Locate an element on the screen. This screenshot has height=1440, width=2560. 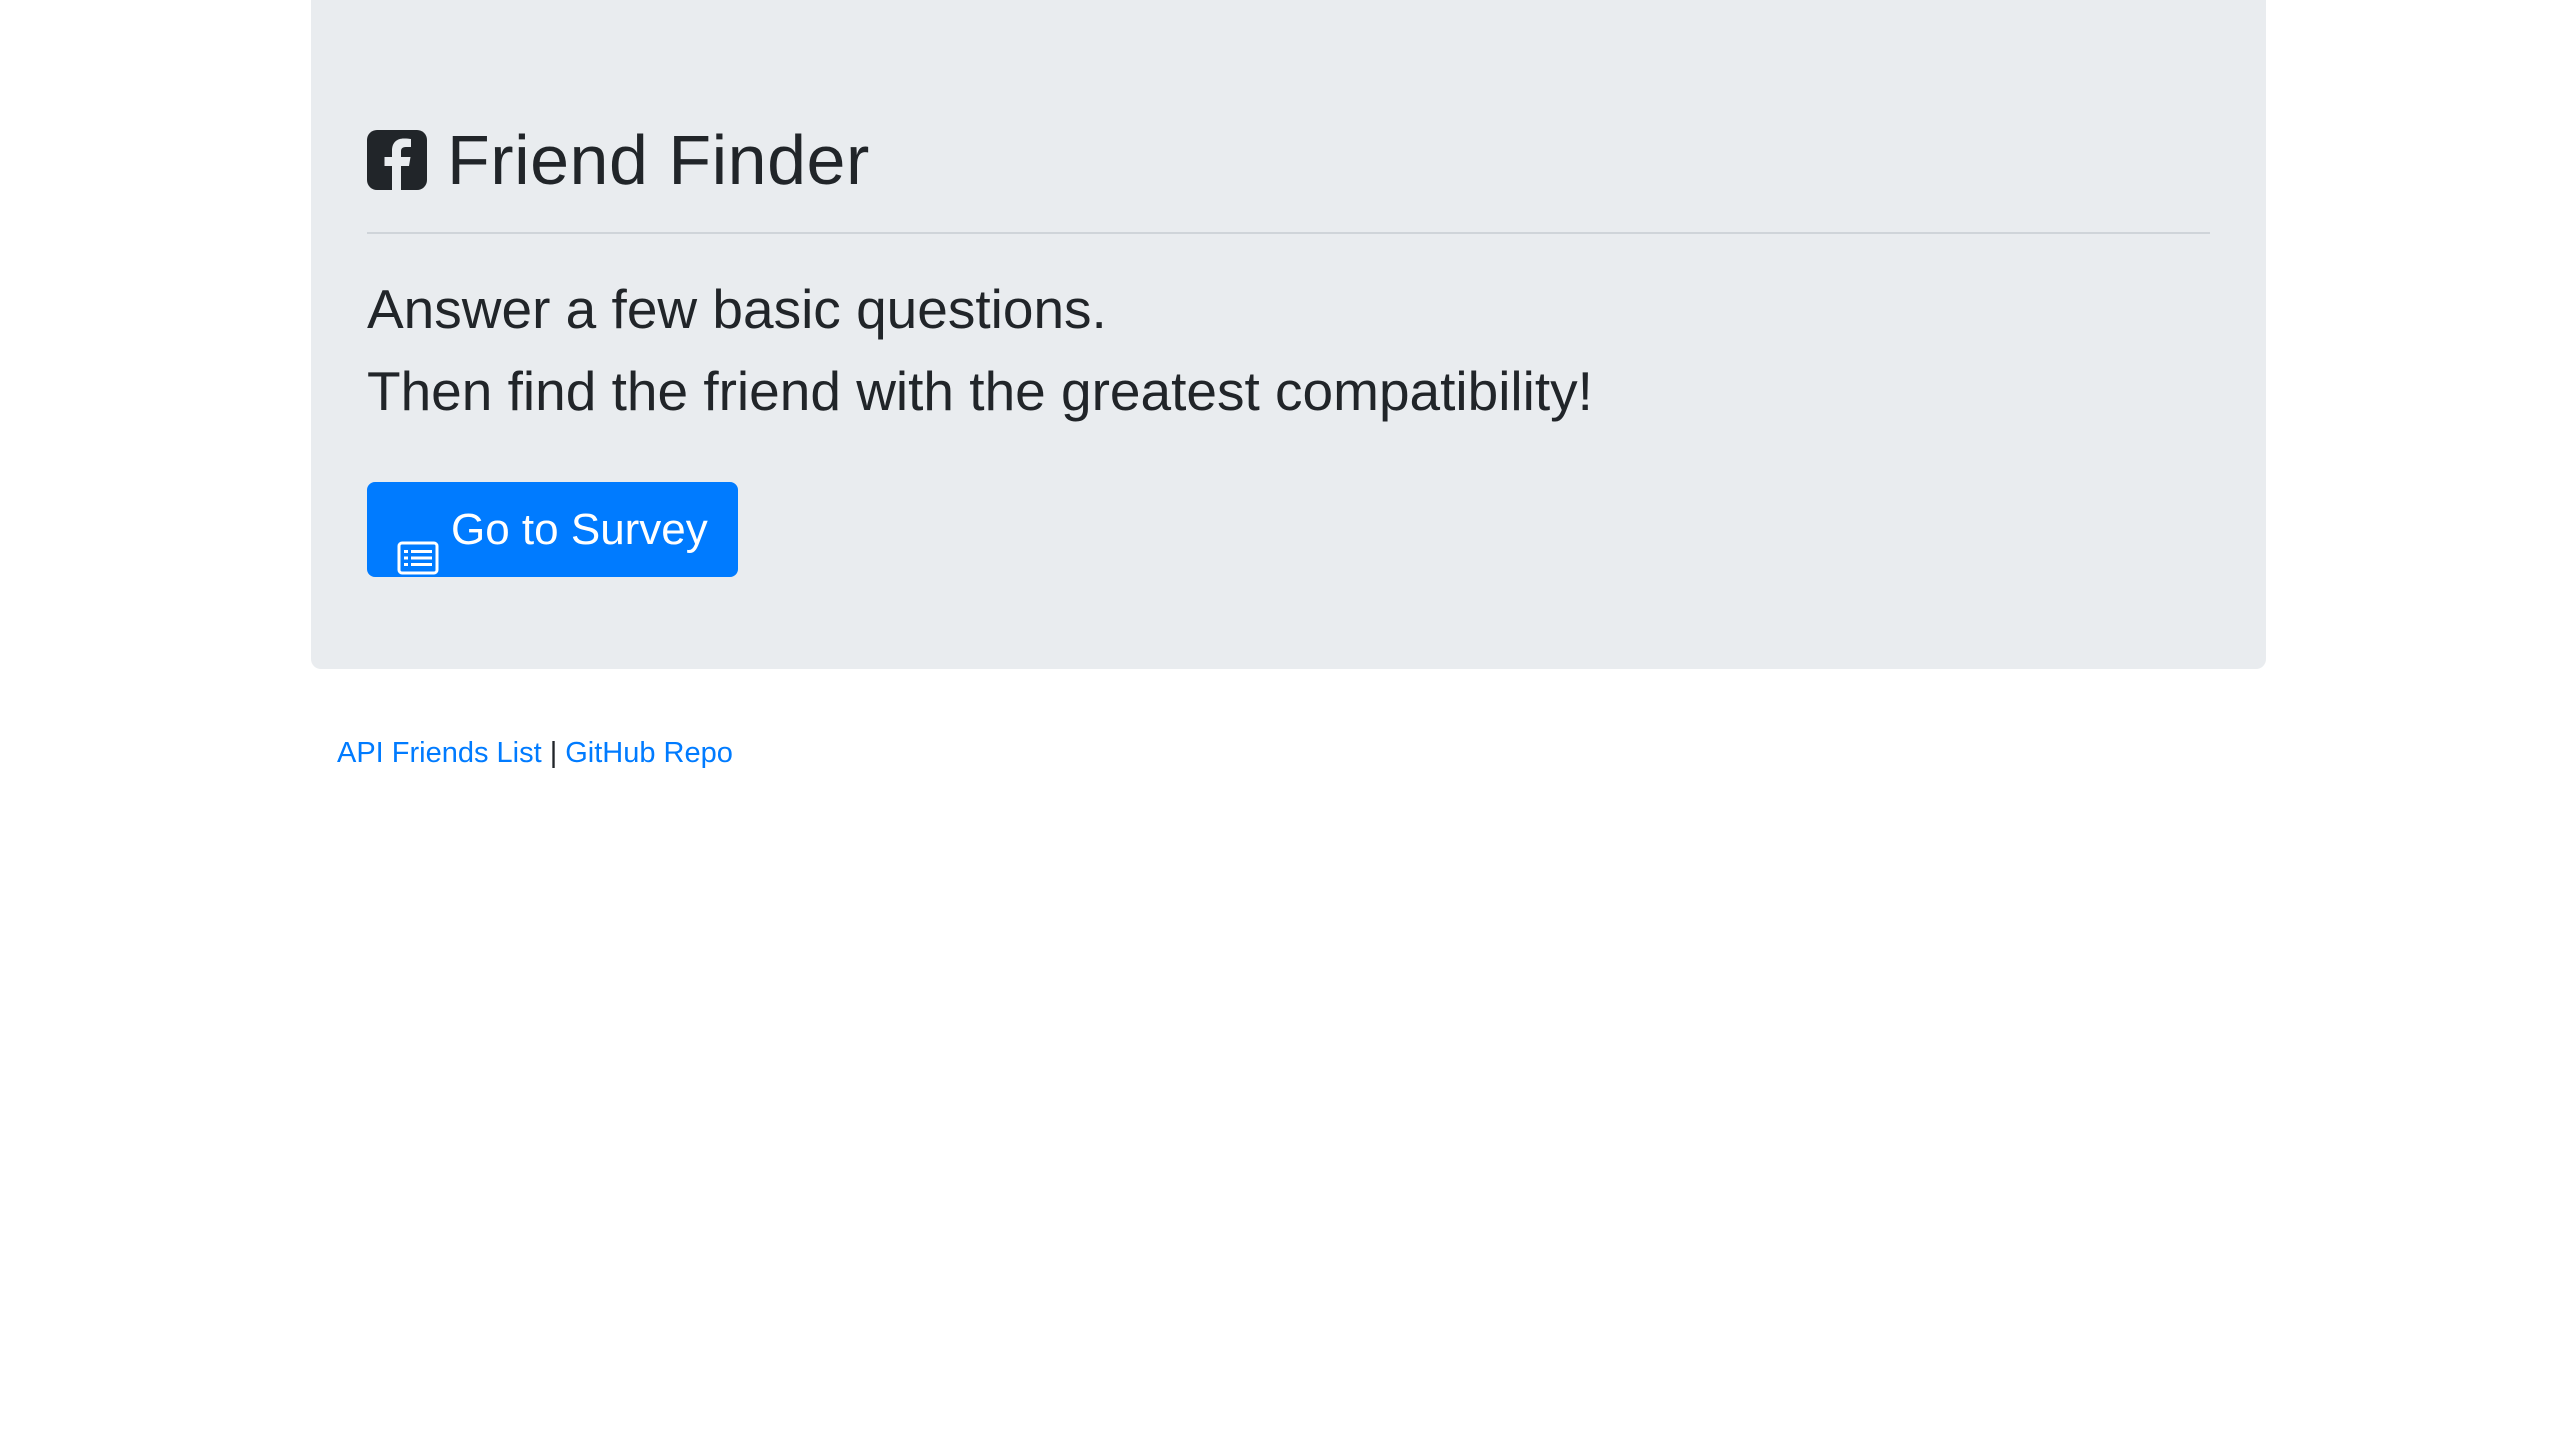
title-divider is located at coordinates (1288, 233).